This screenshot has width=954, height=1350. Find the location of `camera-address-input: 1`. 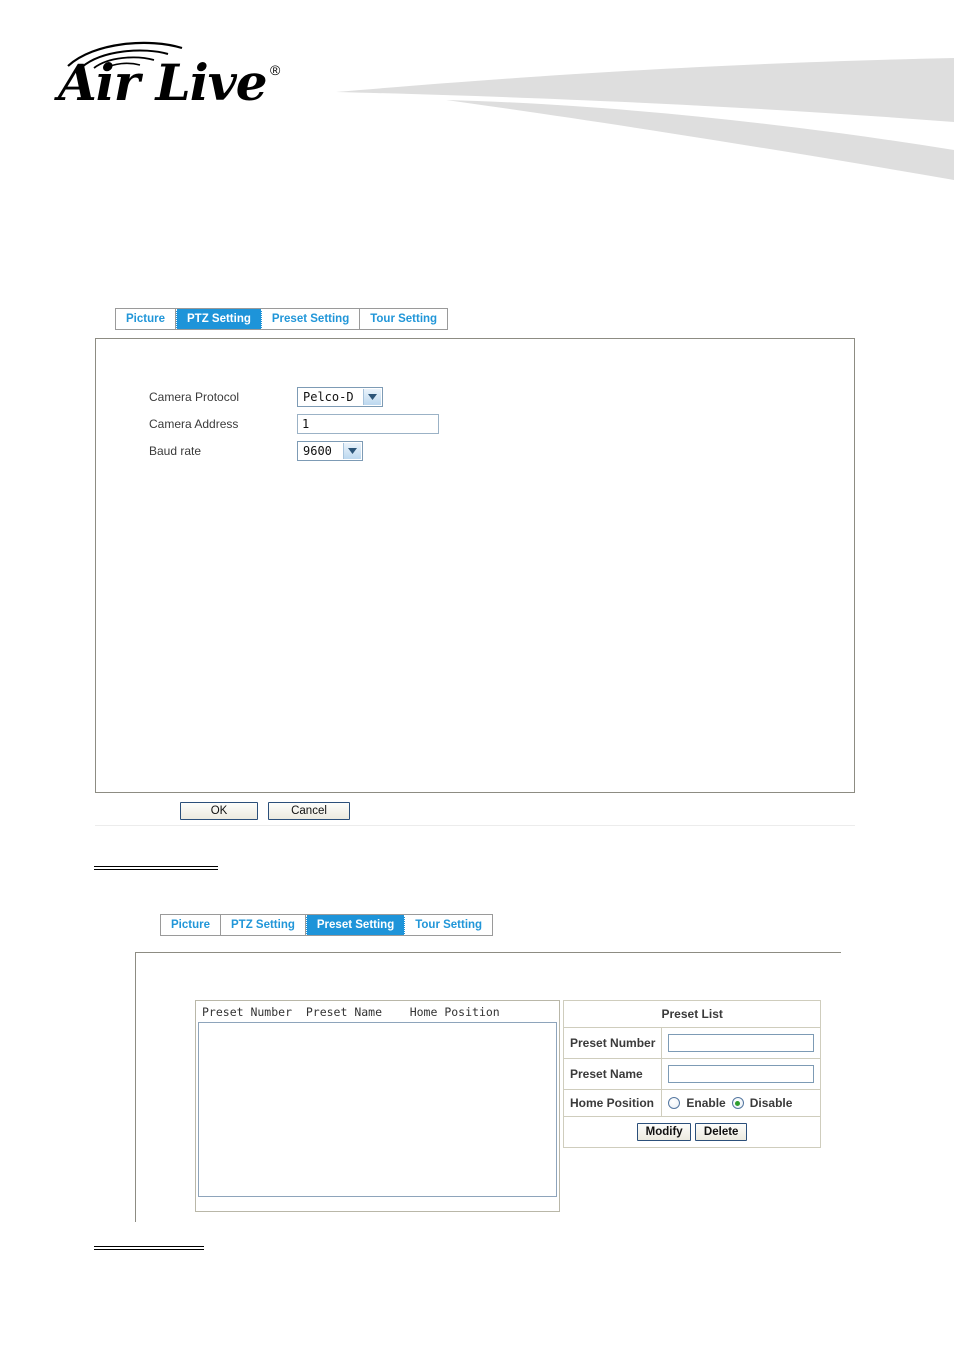

camera-address-input: 1 is located at coordinates (368, 424).